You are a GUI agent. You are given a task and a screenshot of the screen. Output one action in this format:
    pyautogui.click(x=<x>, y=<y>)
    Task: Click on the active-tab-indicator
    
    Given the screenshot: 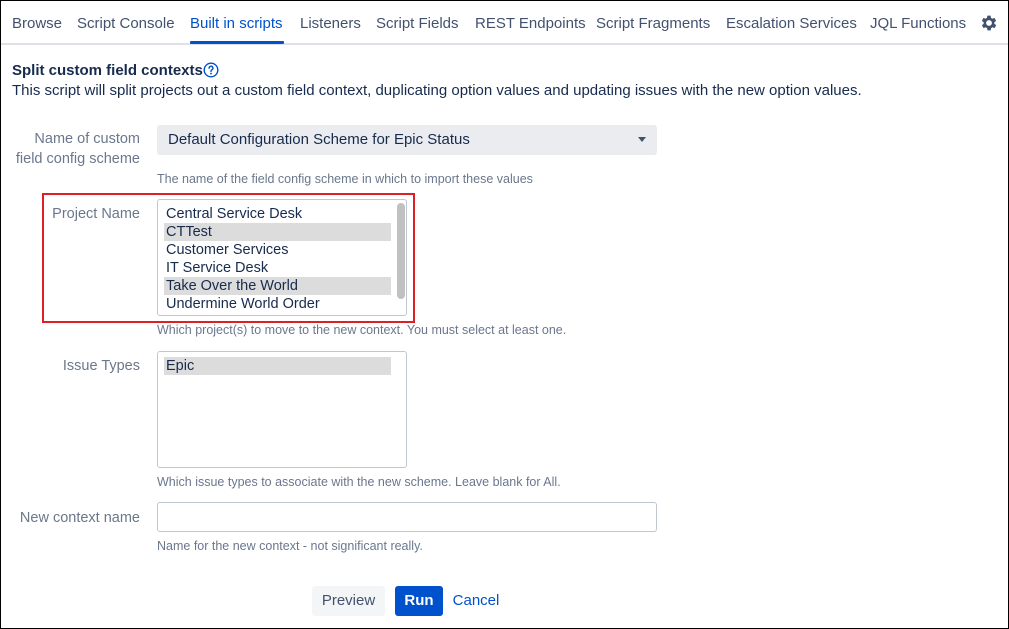 What is the action you would take?
    pyautogui.click(x=237, y=42)
    